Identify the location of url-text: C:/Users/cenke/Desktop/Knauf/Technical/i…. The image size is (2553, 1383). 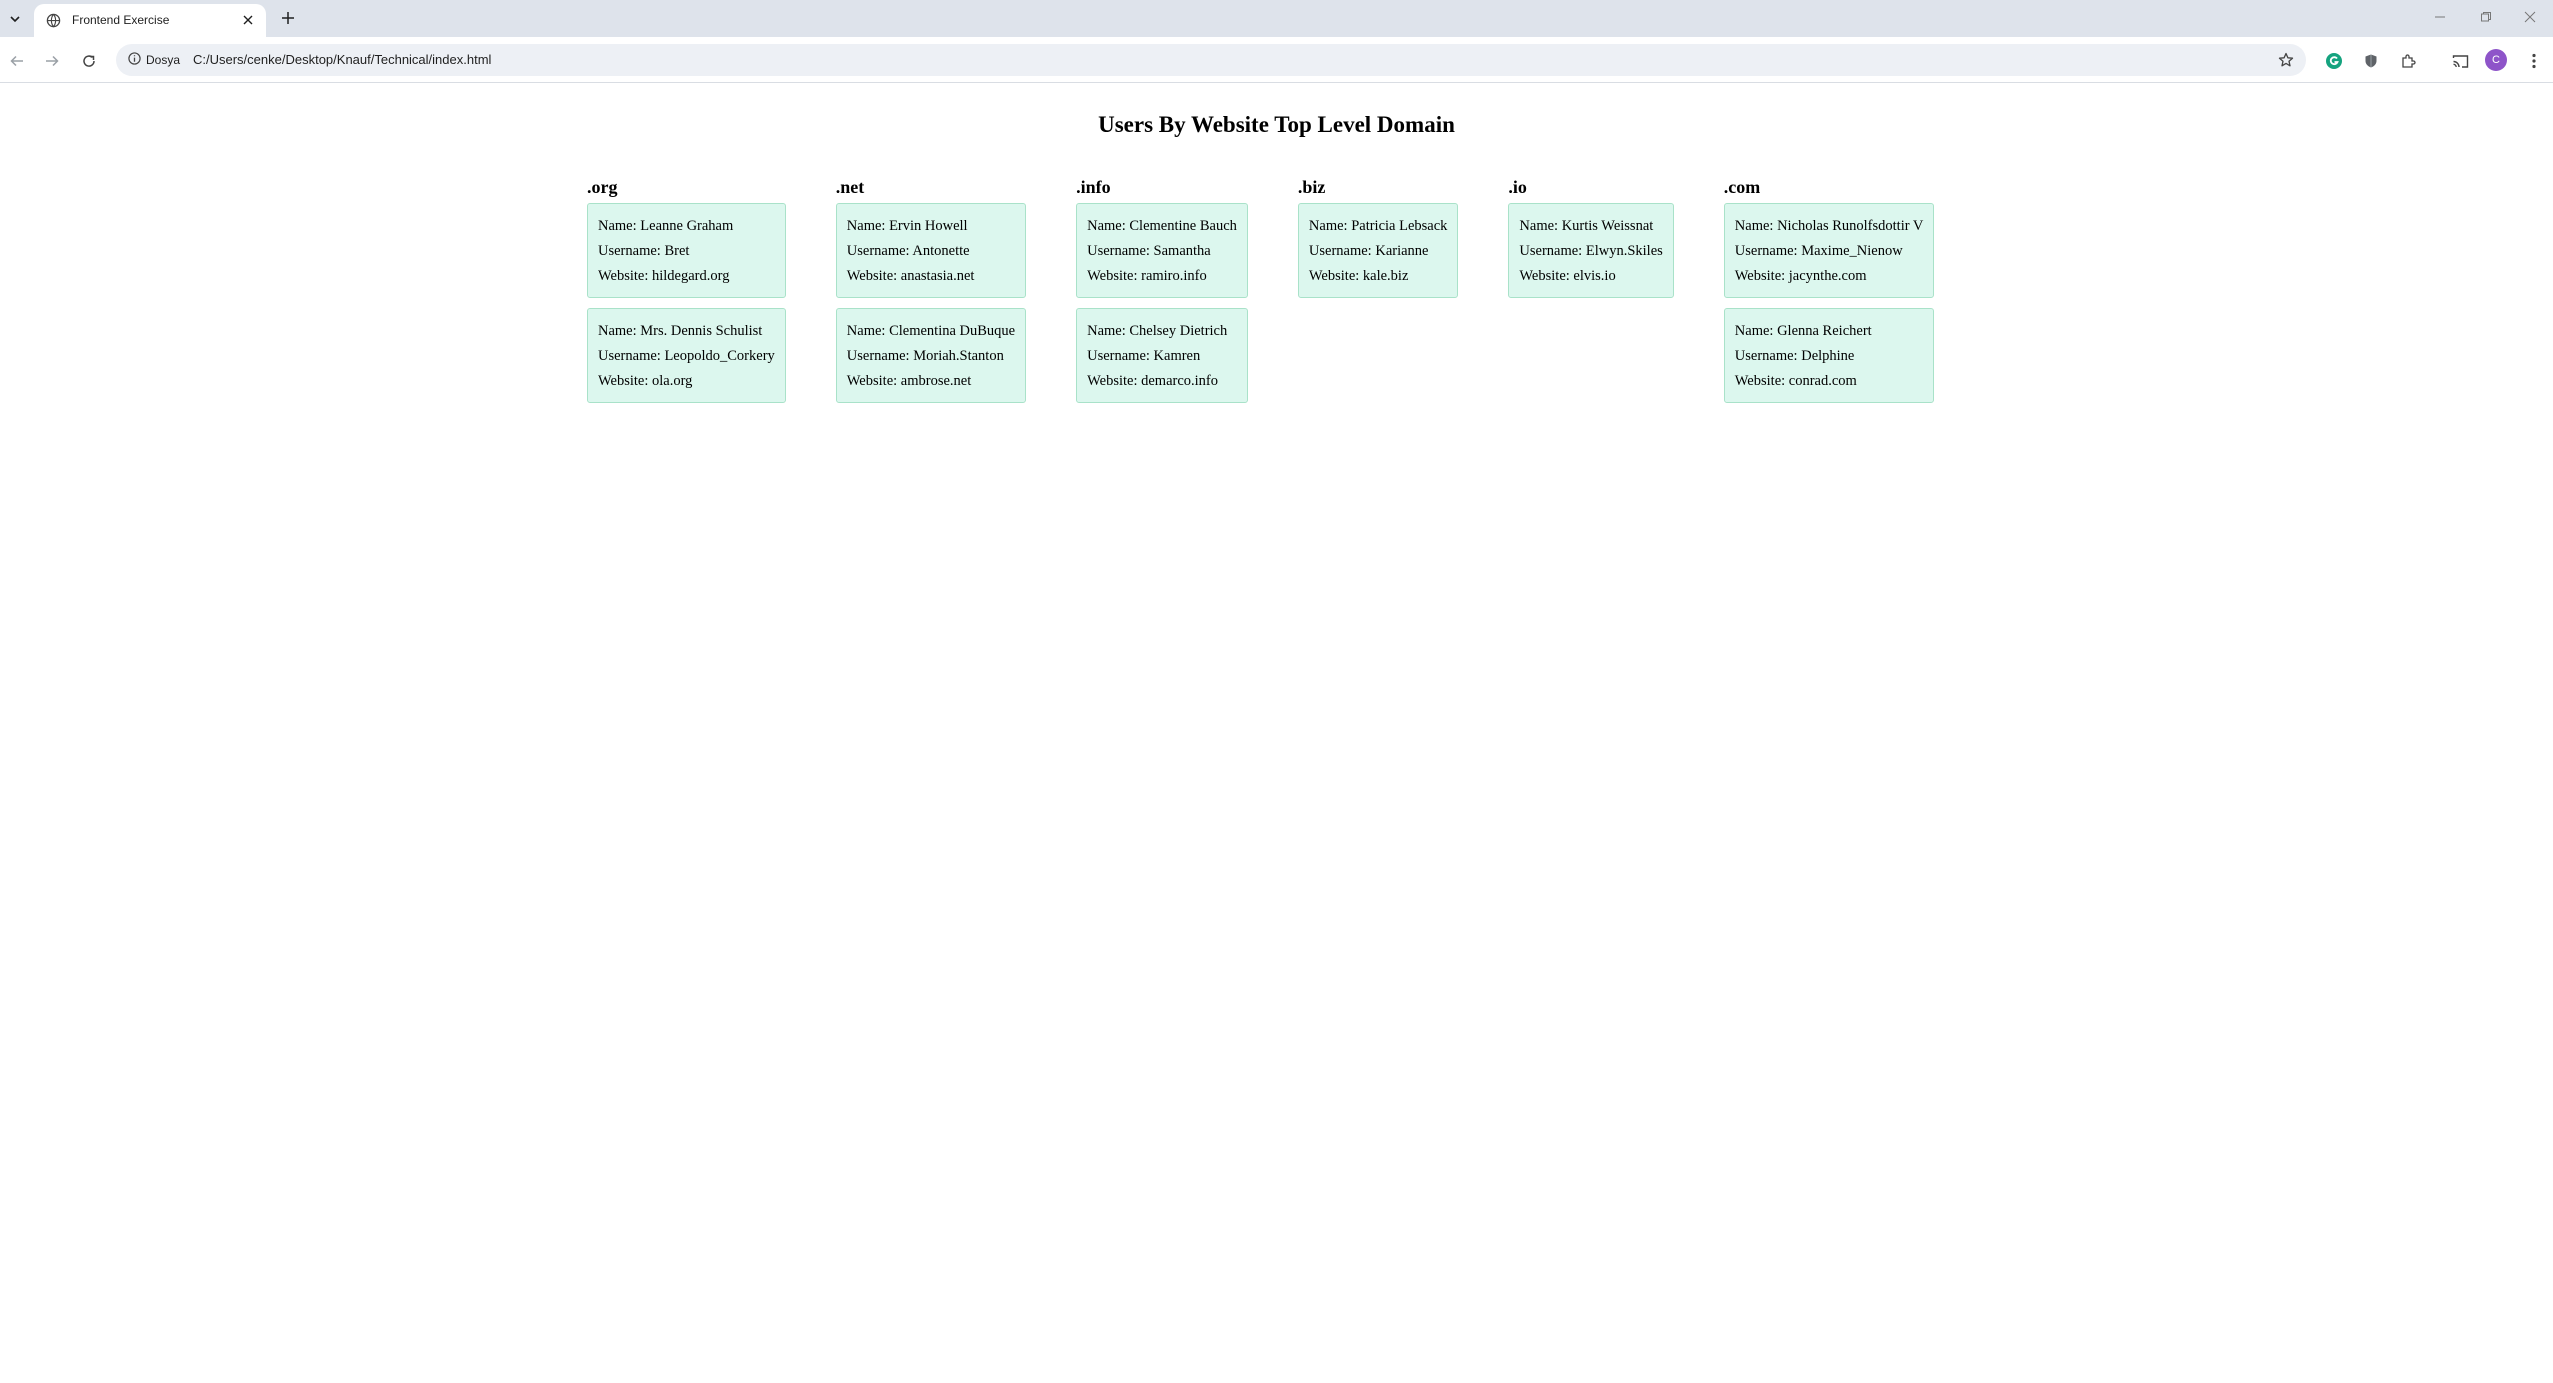
(342, 59).